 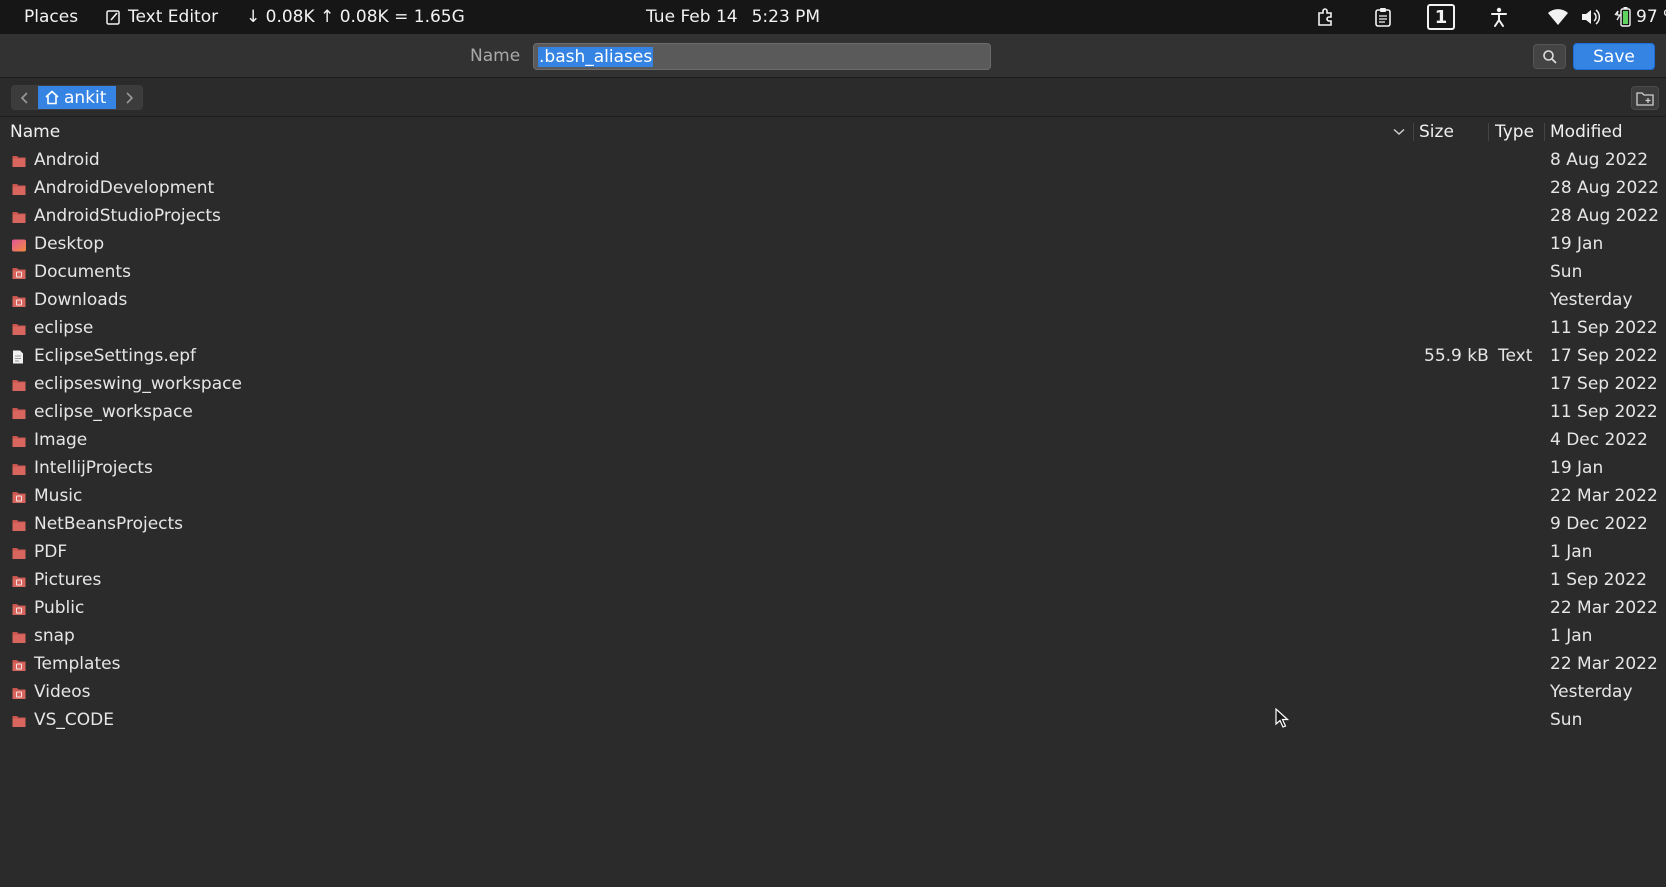 What do you see at coordinates (1591, 17) in the screenshot?
I see `volume-icon` at bounding box center [1591, 17].